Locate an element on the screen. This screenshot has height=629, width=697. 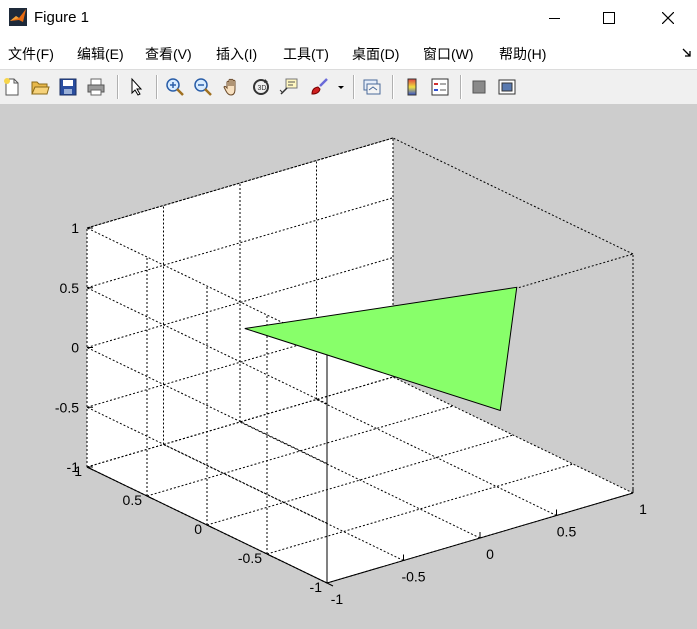
brush-icon is located at coordinates (319, 87).